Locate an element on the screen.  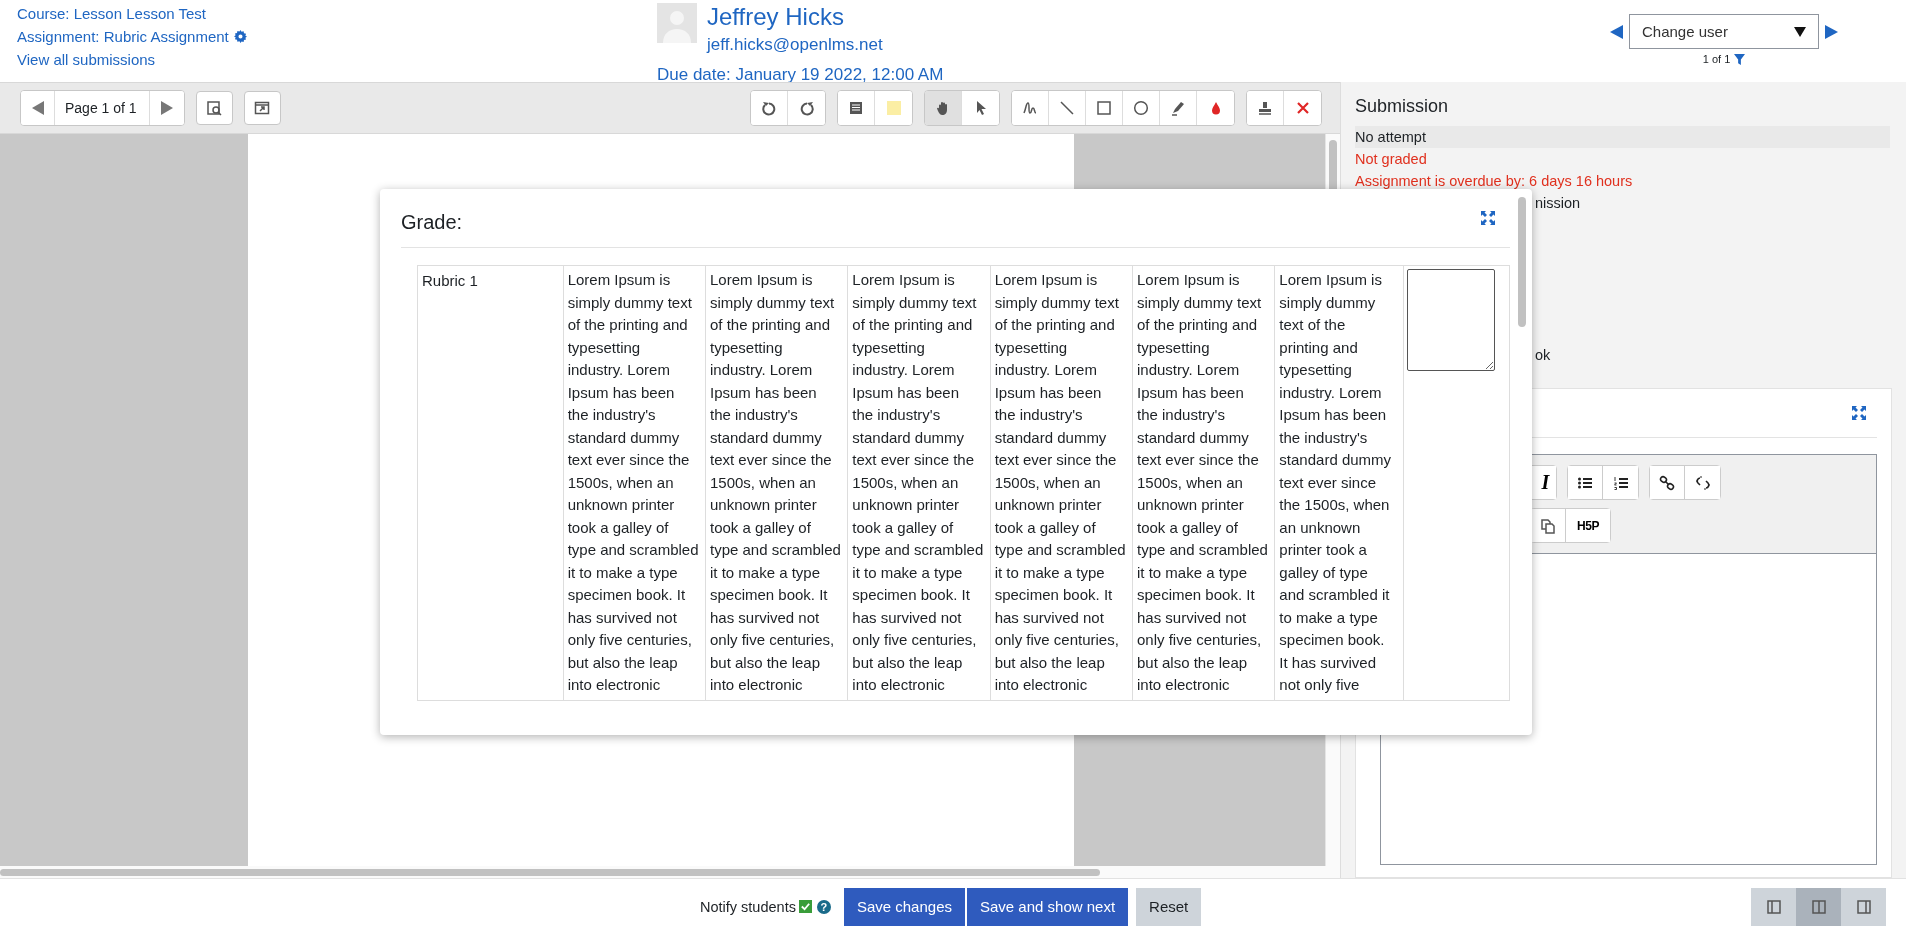
rotate-right-icon is located at coordinates (806, 108).